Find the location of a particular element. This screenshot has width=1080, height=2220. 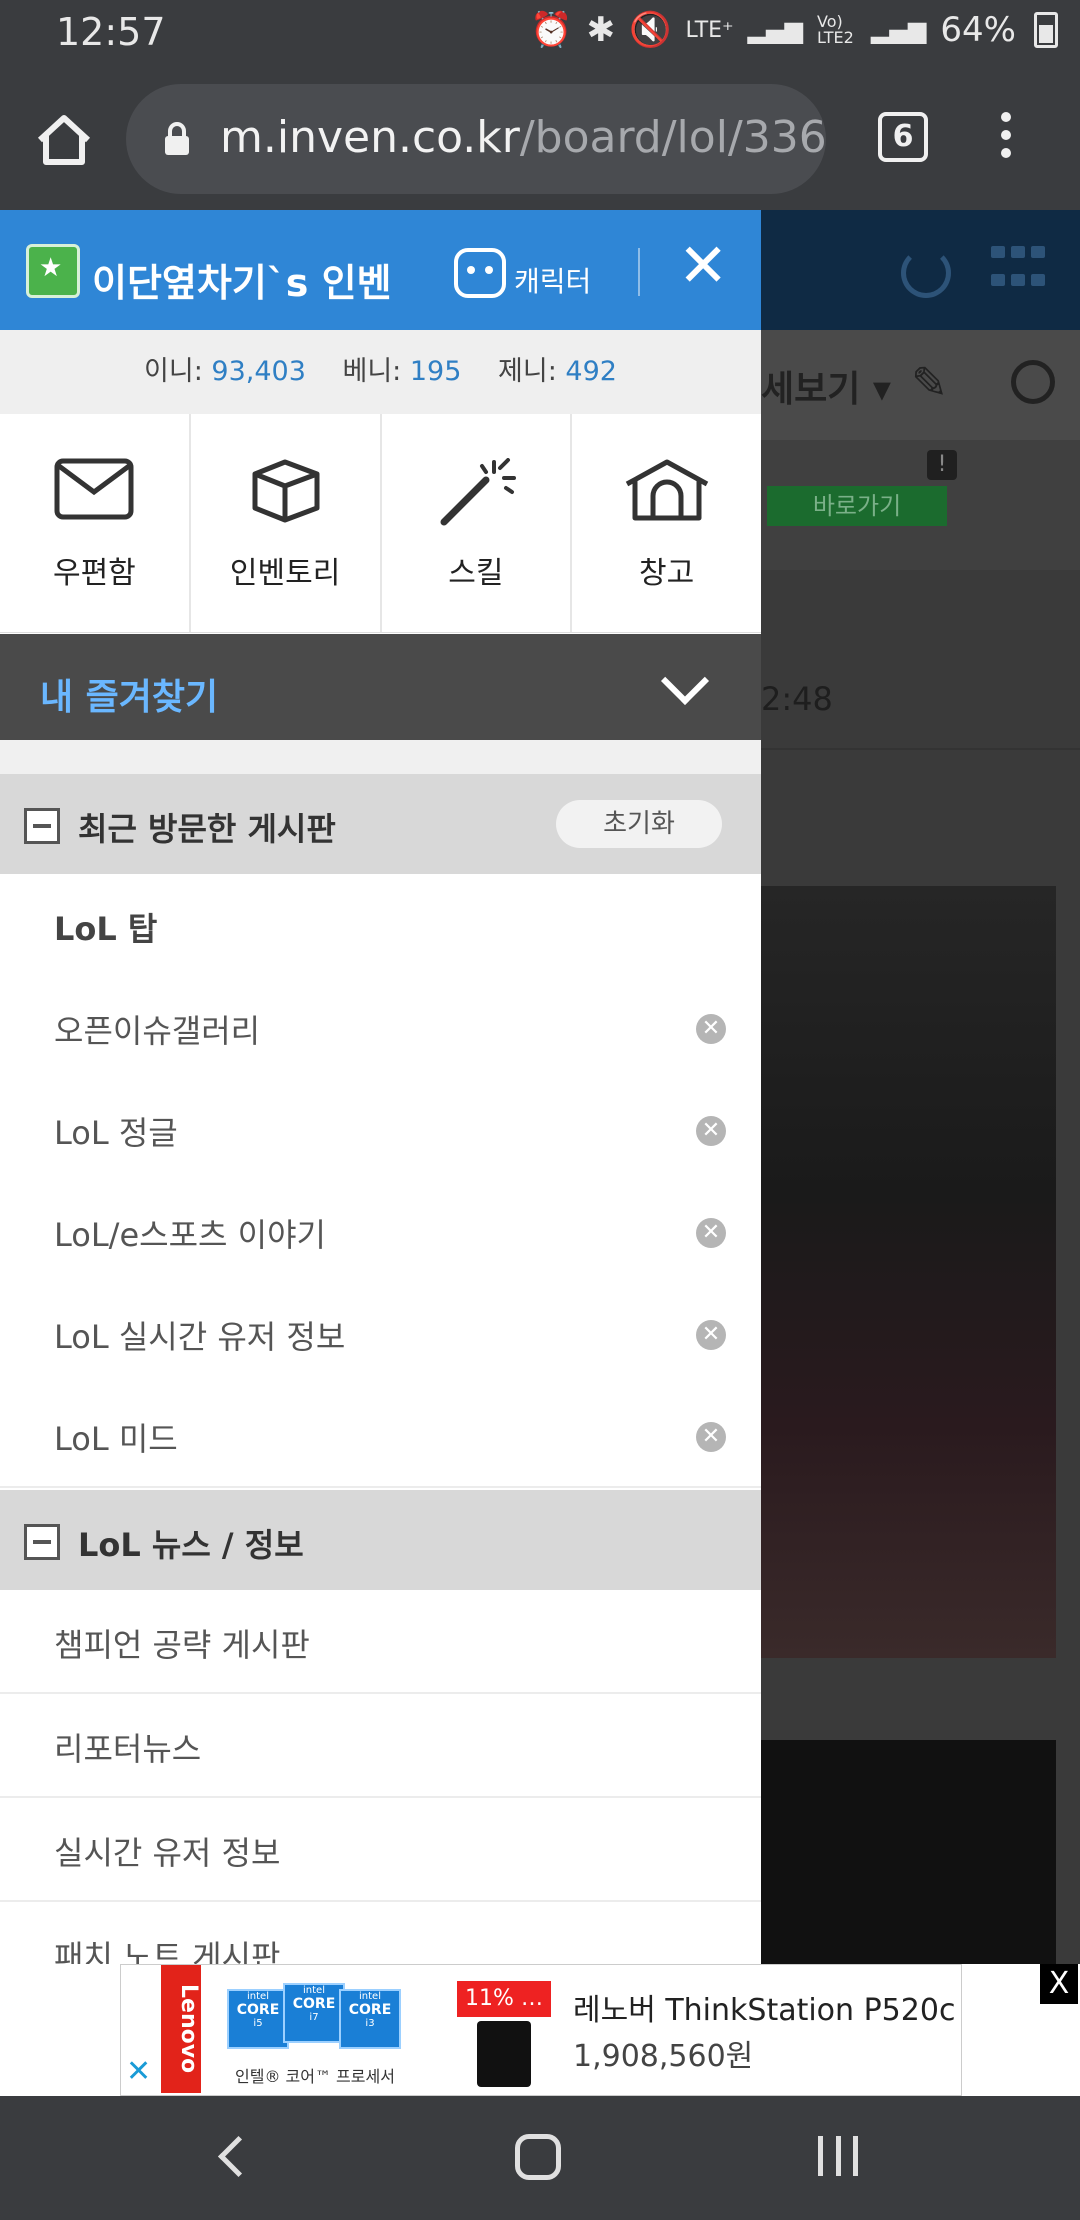

intel-core-i3-logo: intel CORE i3 is located at coordinates (370, 2019).